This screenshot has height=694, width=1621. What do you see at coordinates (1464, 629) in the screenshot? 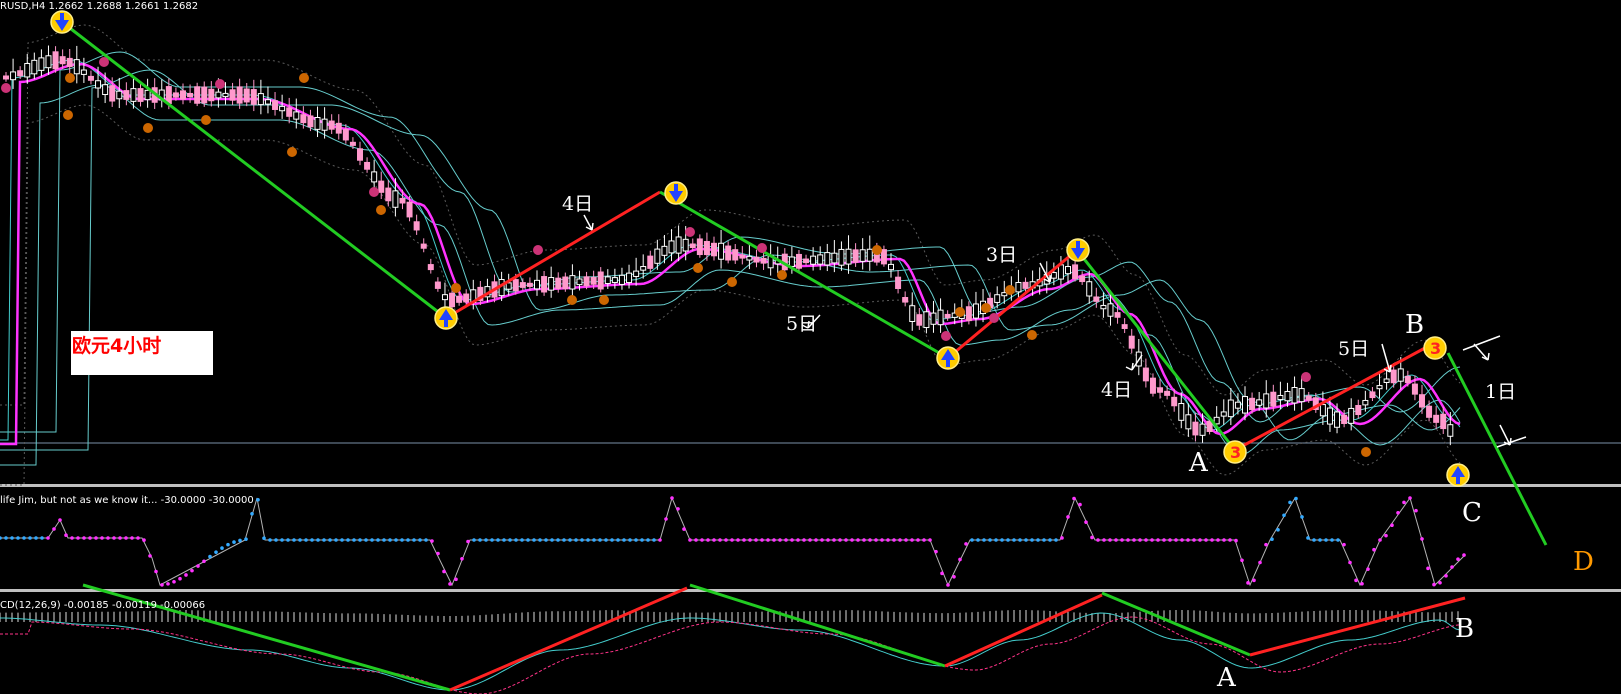
I see `macd-label-b: B` at bounding box center [1464, 629].